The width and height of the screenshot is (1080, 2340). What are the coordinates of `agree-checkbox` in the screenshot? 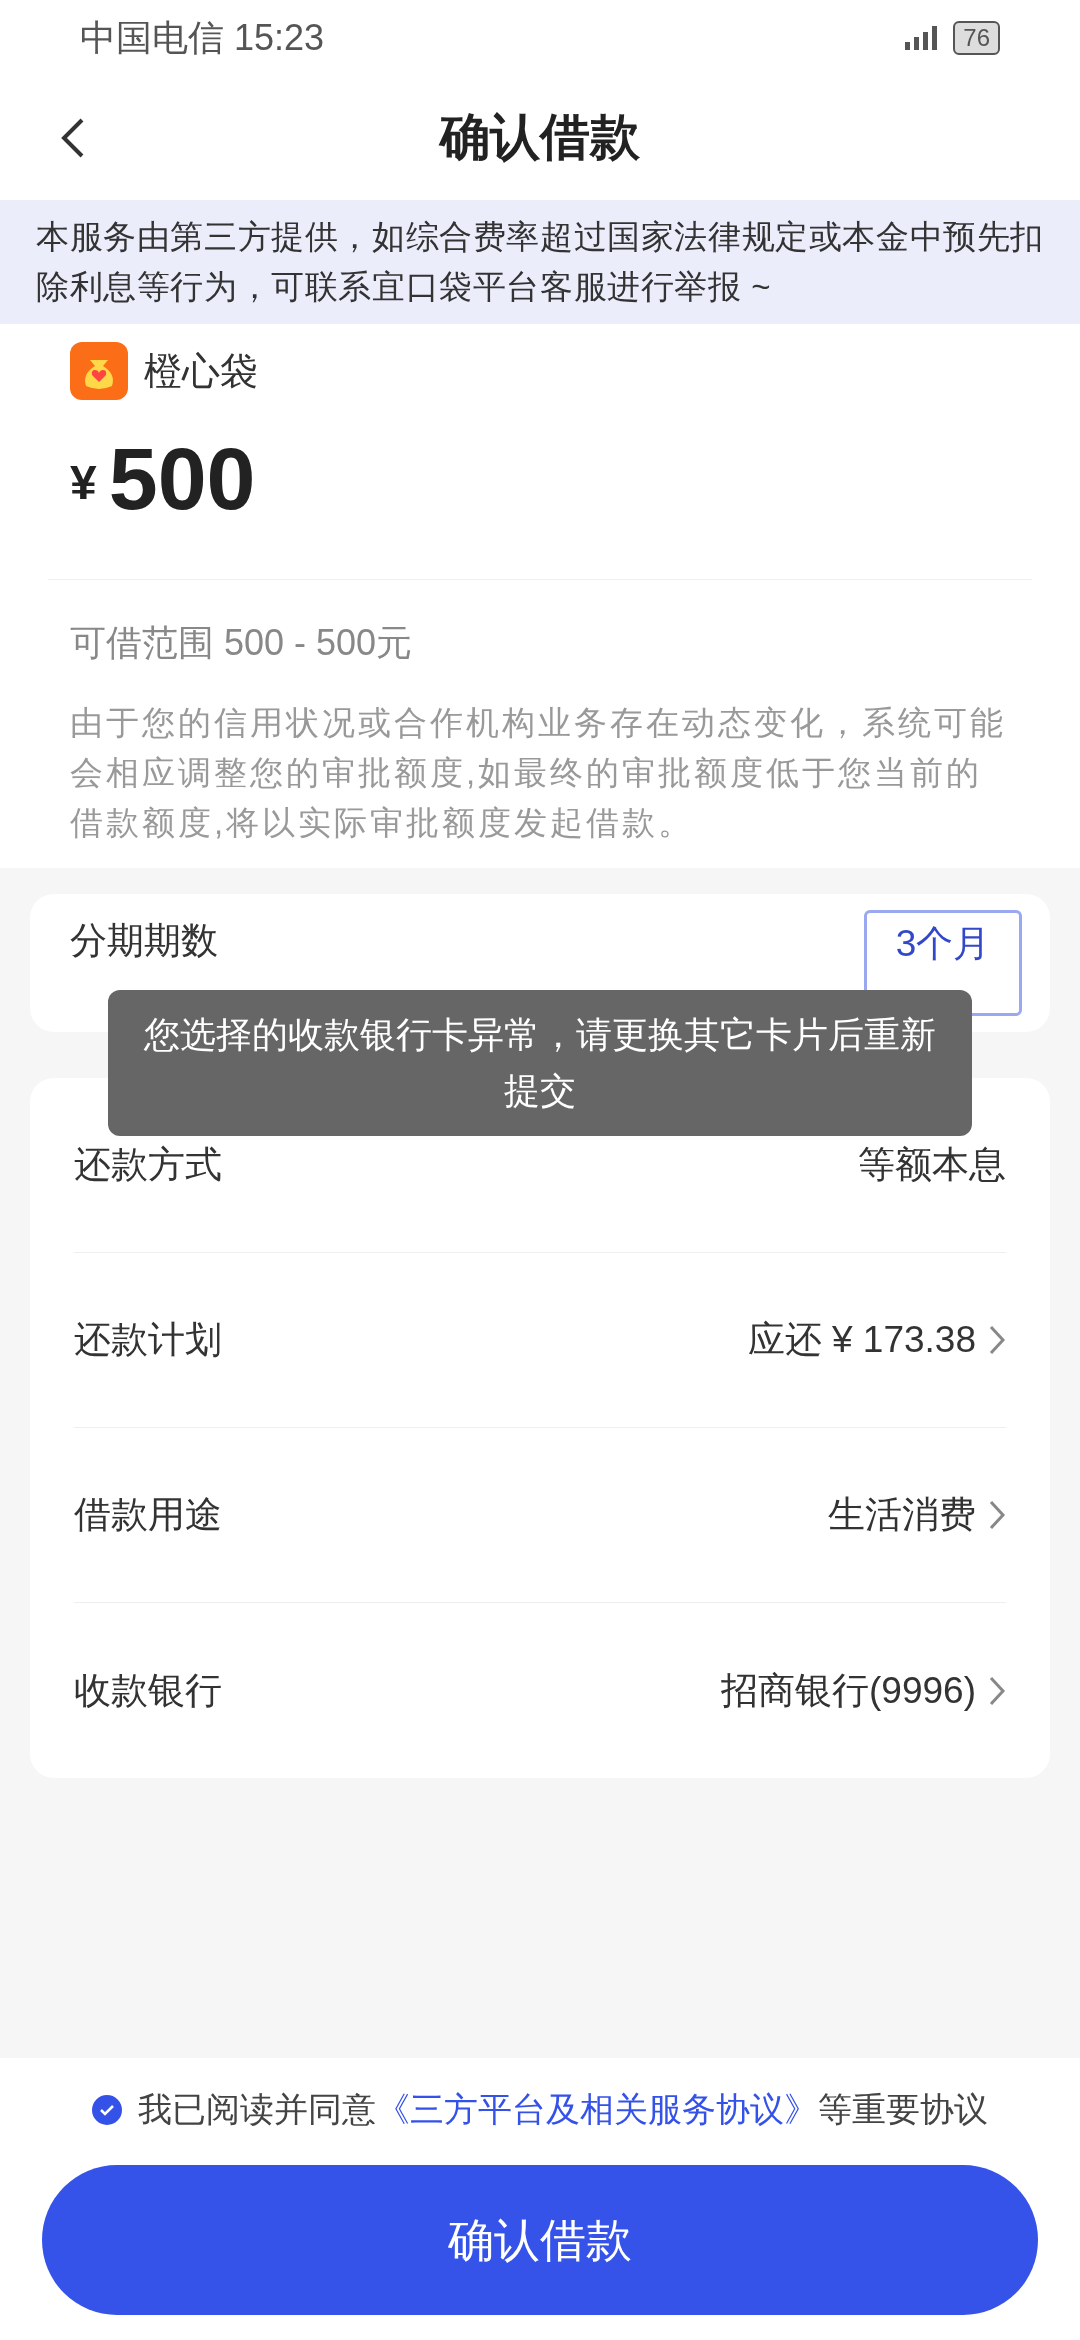 It's located at (107, 2109).